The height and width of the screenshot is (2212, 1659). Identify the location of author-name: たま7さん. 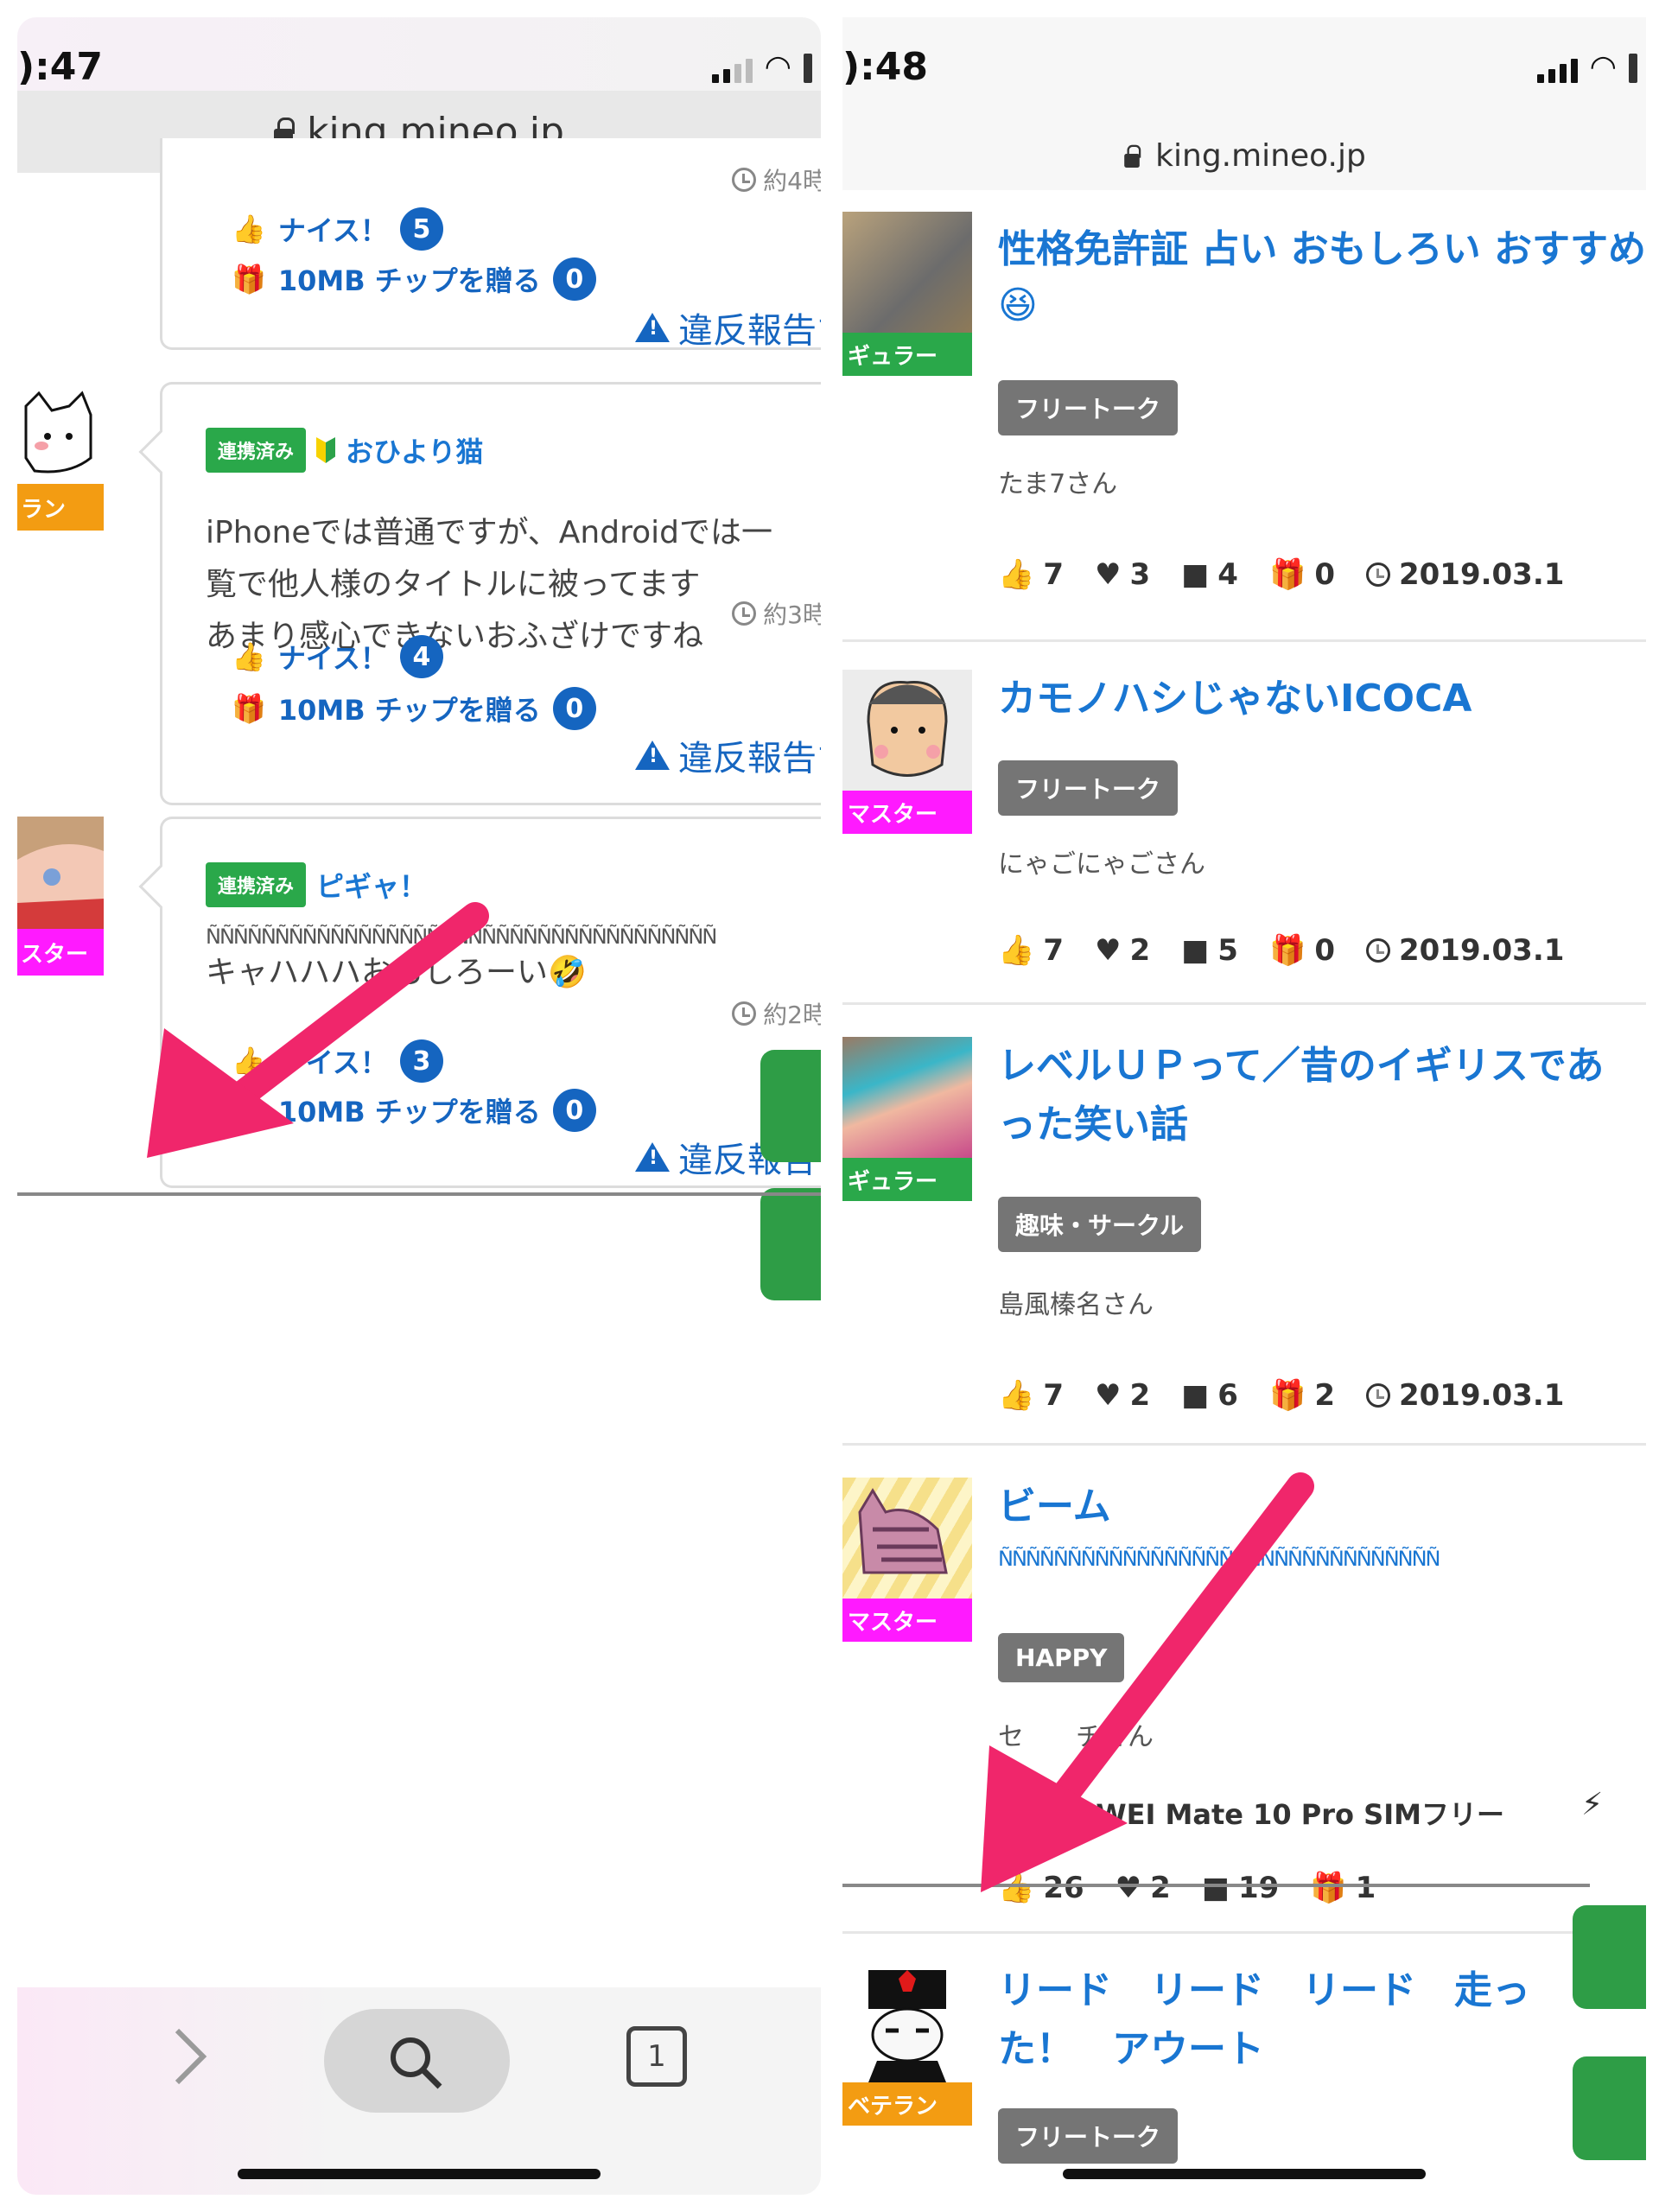
(1058, 484).